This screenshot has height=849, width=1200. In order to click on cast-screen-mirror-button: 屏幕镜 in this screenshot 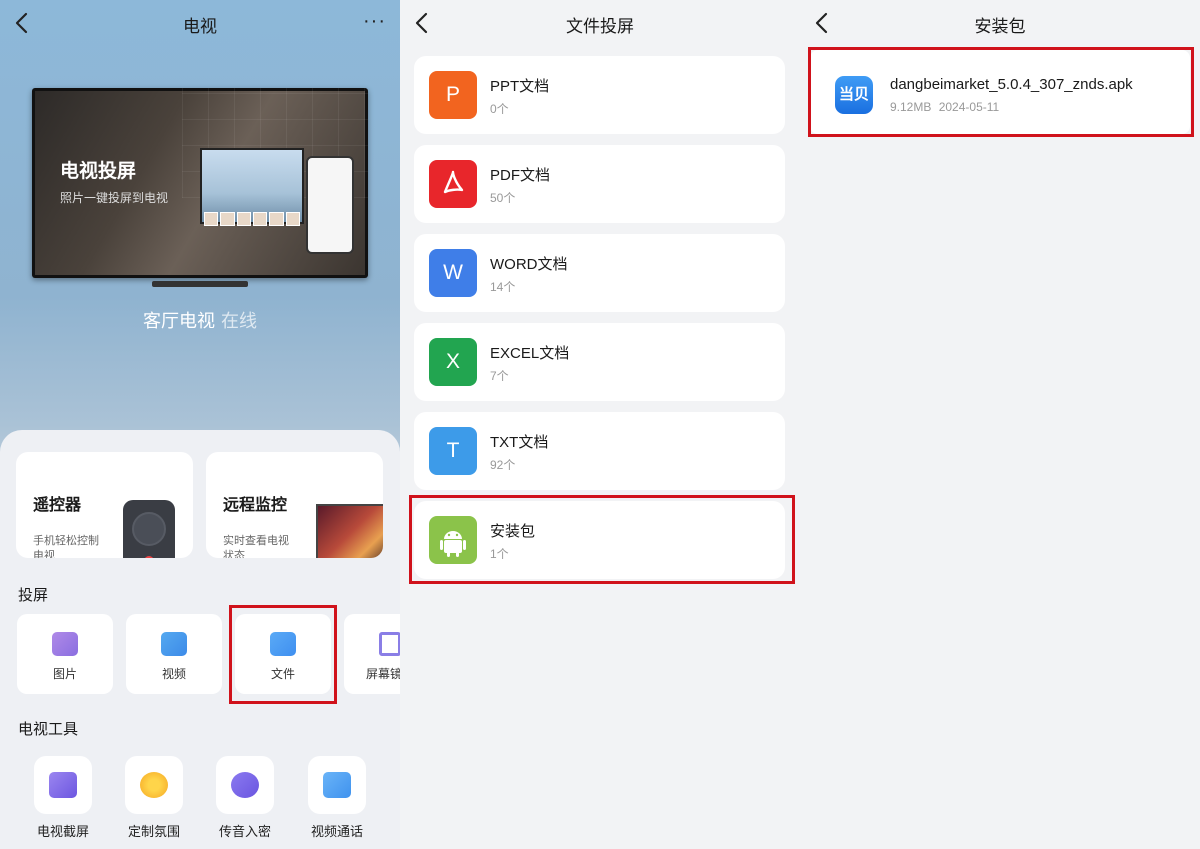, I will do `click(372, 654)`.